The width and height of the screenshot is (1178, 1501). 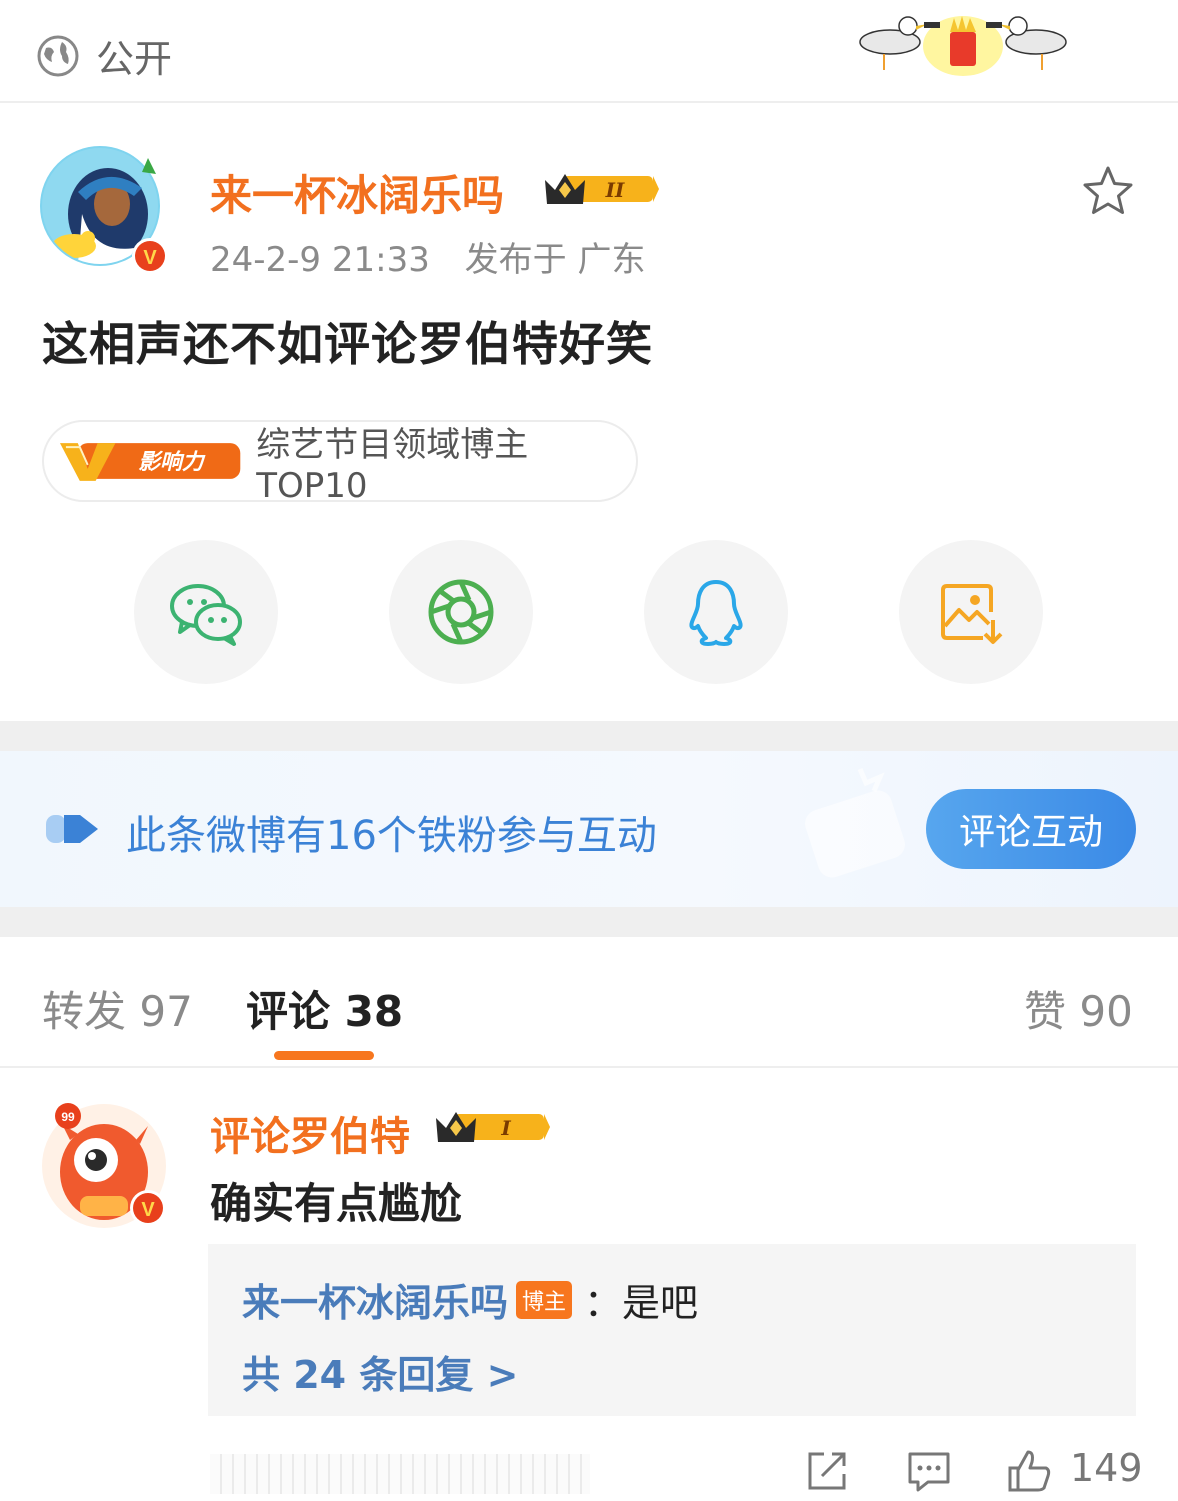 I want to click on avatar: V, so click(x=104, y=210).